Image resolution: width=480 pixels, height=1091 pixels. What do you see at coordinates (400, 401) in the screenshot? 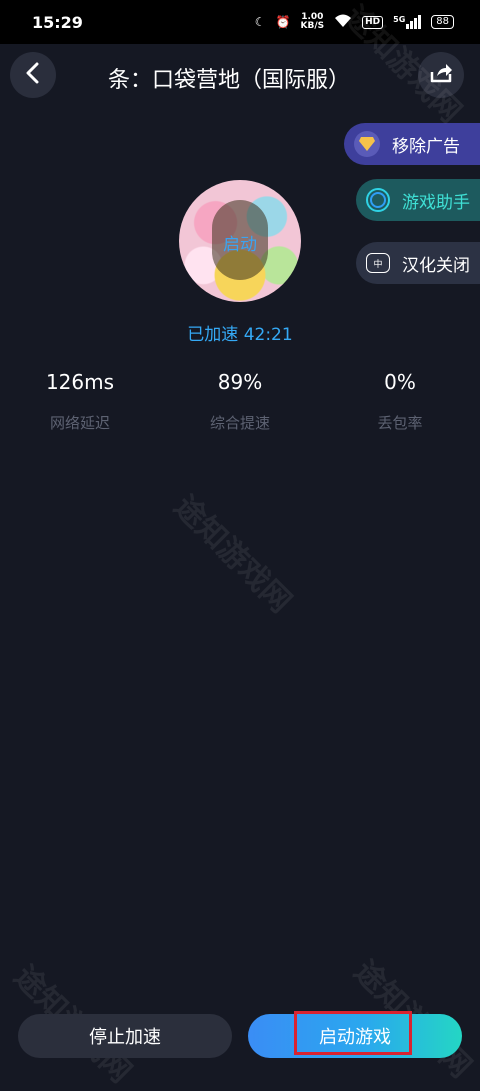
I see `stat-packet-loss: 0% 丢包率` at bounding box center [400, 401].